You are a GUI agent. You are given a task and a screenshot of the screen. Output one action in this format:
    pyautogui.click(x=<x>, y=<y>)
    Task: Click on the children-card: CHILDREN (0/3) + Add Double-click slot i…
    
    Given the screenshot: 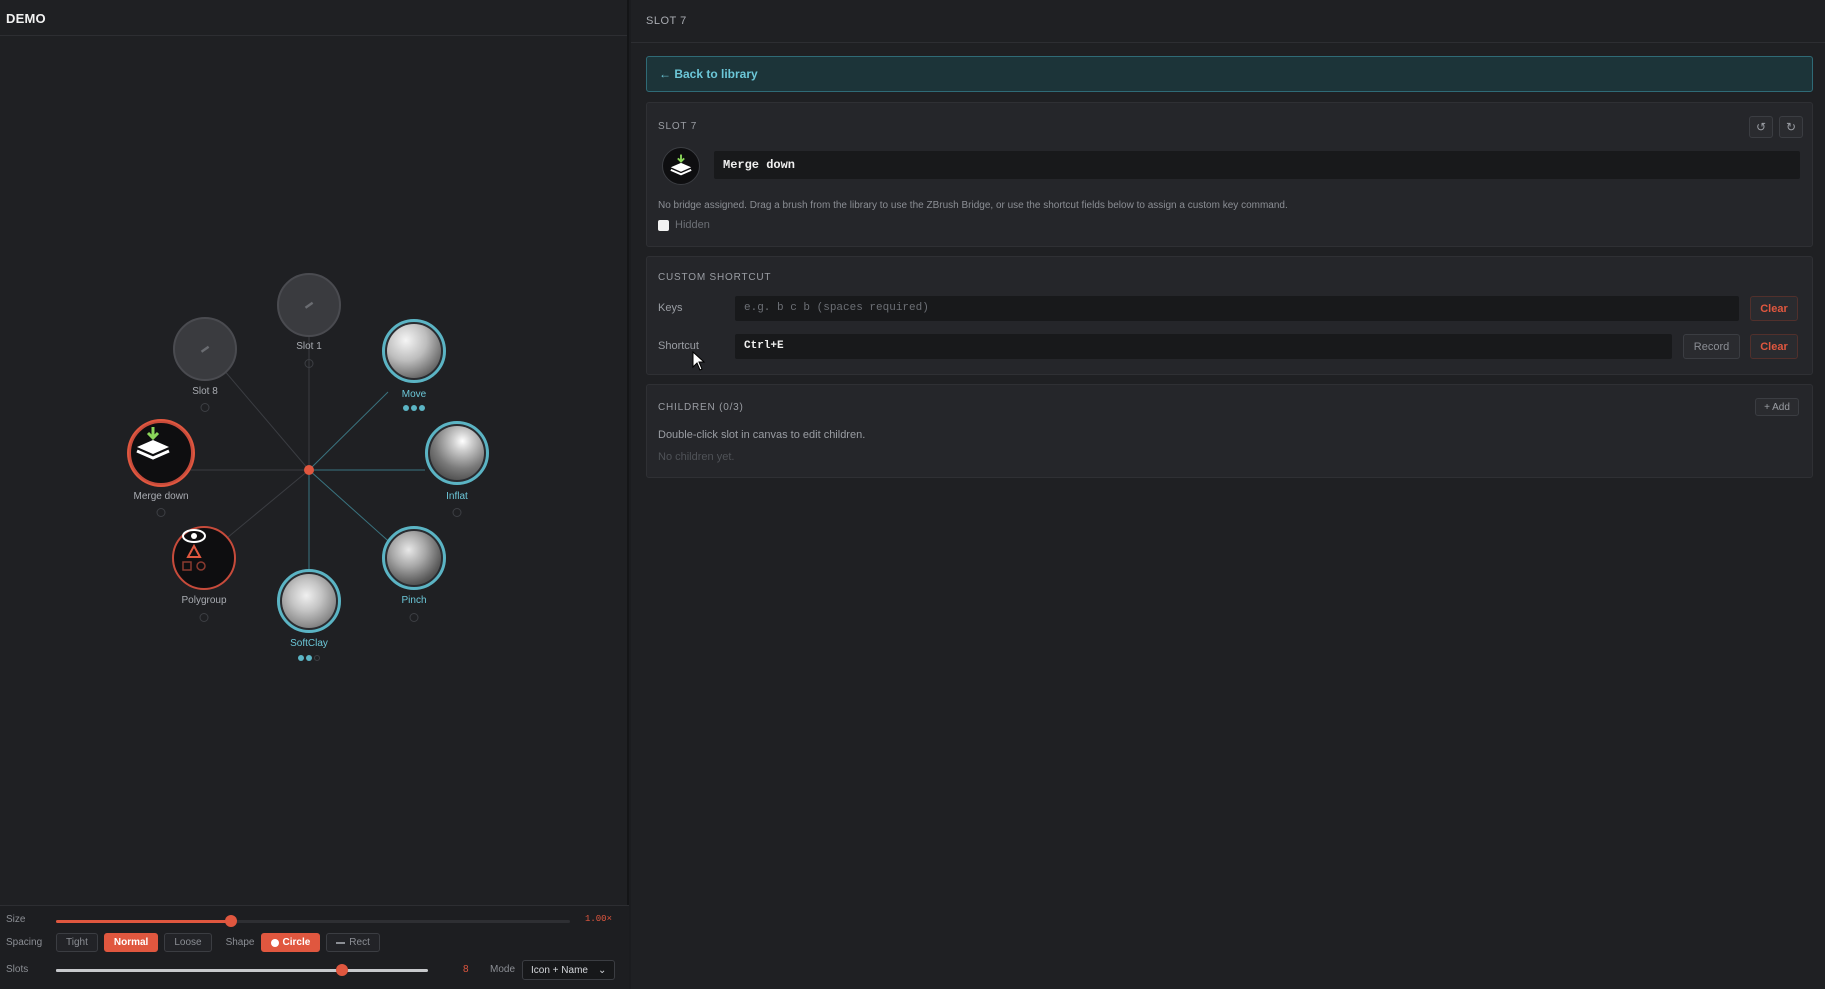 What is the action you would take?
    pyautogui.click(x=1229, y=431)
    